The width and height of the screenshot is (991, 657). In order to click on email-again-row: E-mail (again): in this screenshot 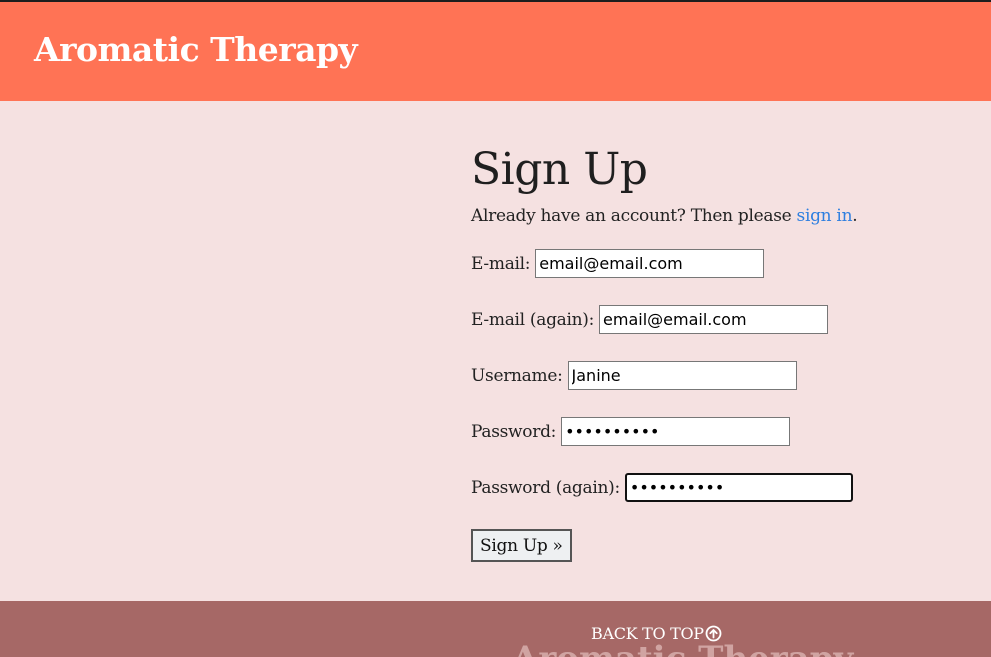, I will do `click(650, 319)`.